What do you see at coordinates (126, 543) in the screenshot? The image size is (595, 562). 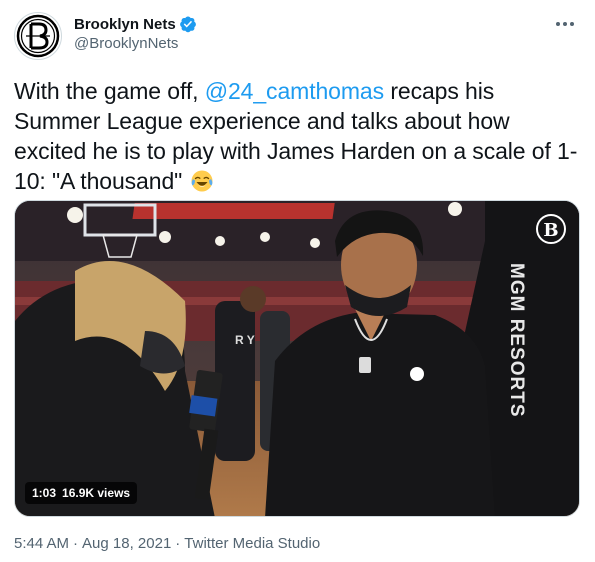 I see `tweet-date: Aug 18, 2021` at bounding box center [126, 543].